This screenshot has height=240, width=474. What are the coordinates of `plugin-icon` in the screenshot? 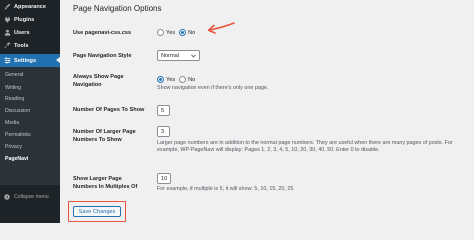 It's located at (7, 19).